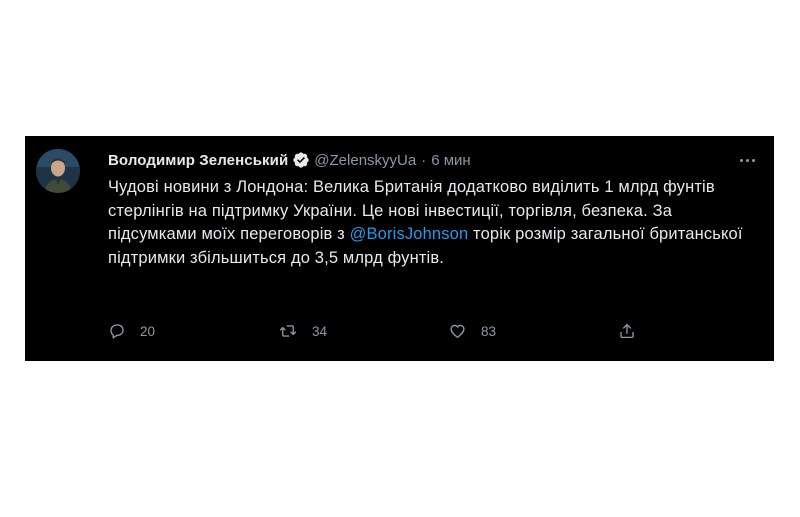 This screenshot has width=800, height=517. What do you see at coordinates (451, 160) in the screenshot?
I see `tweet-timestamp: 6 мин` at bounding box center [451, 160].